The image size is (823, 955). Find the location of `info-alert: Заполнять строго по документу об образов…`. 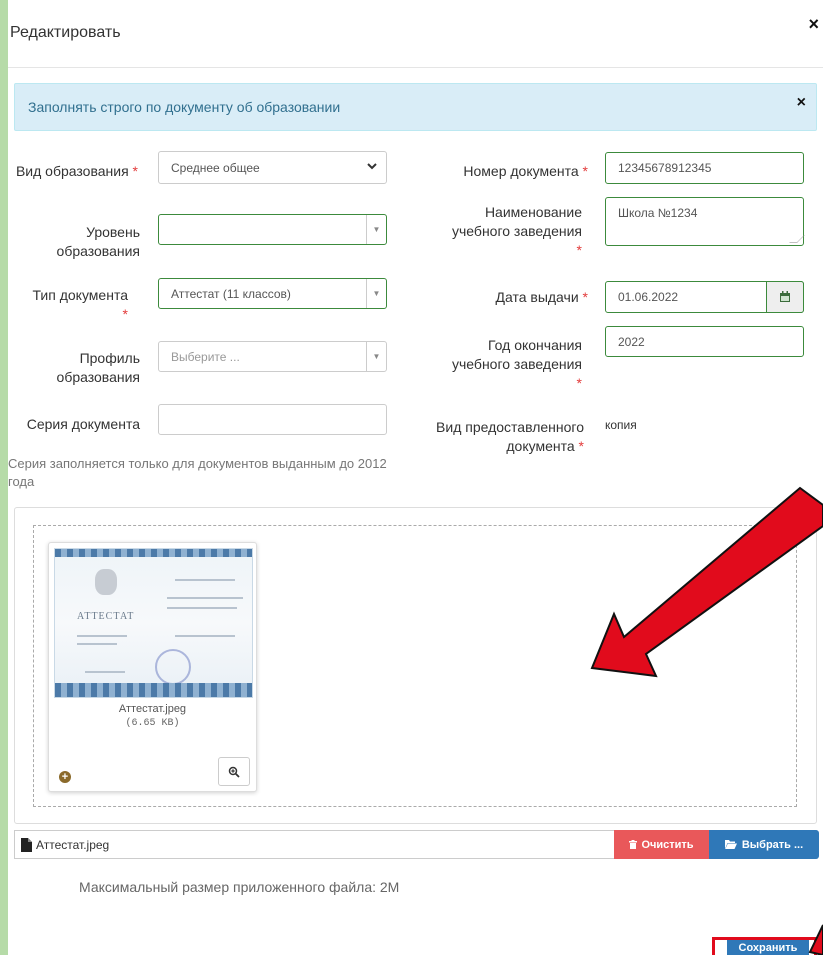

info-alert: Заполнять строго по документу об образов… is located at coordinates (415, 107).